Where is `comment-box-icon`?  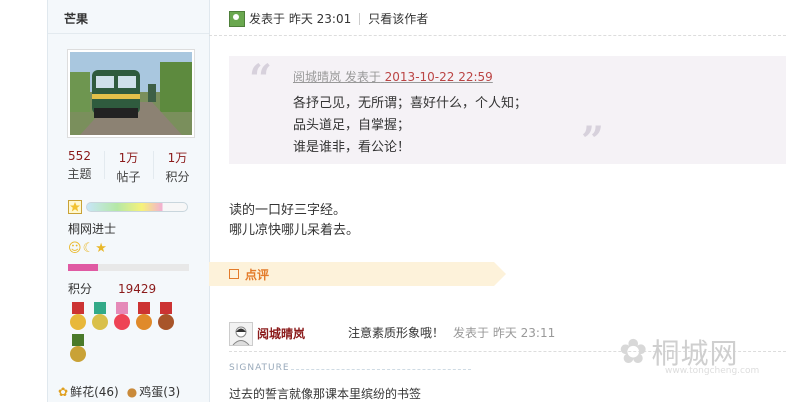 comment-box-icon is located at coordinates (234, 274).